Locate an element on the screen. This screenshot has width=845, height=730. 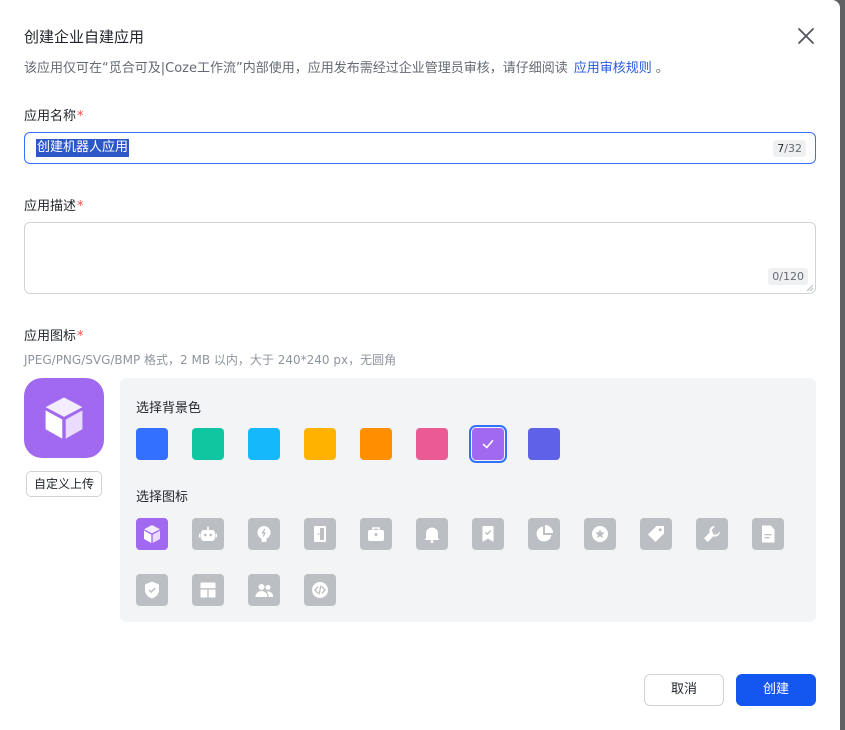
lightbulb-icon-option is located at coordinates (264, 534).